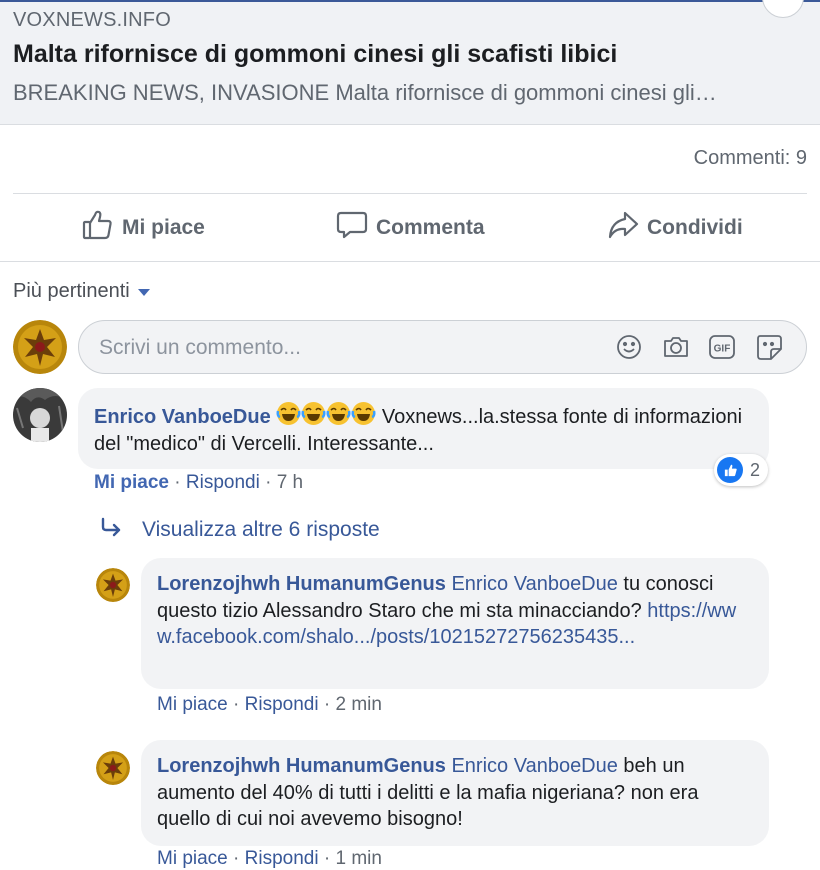  I want to click on comment-sort-dropdown: Più pertinenti, so click(81, 291).